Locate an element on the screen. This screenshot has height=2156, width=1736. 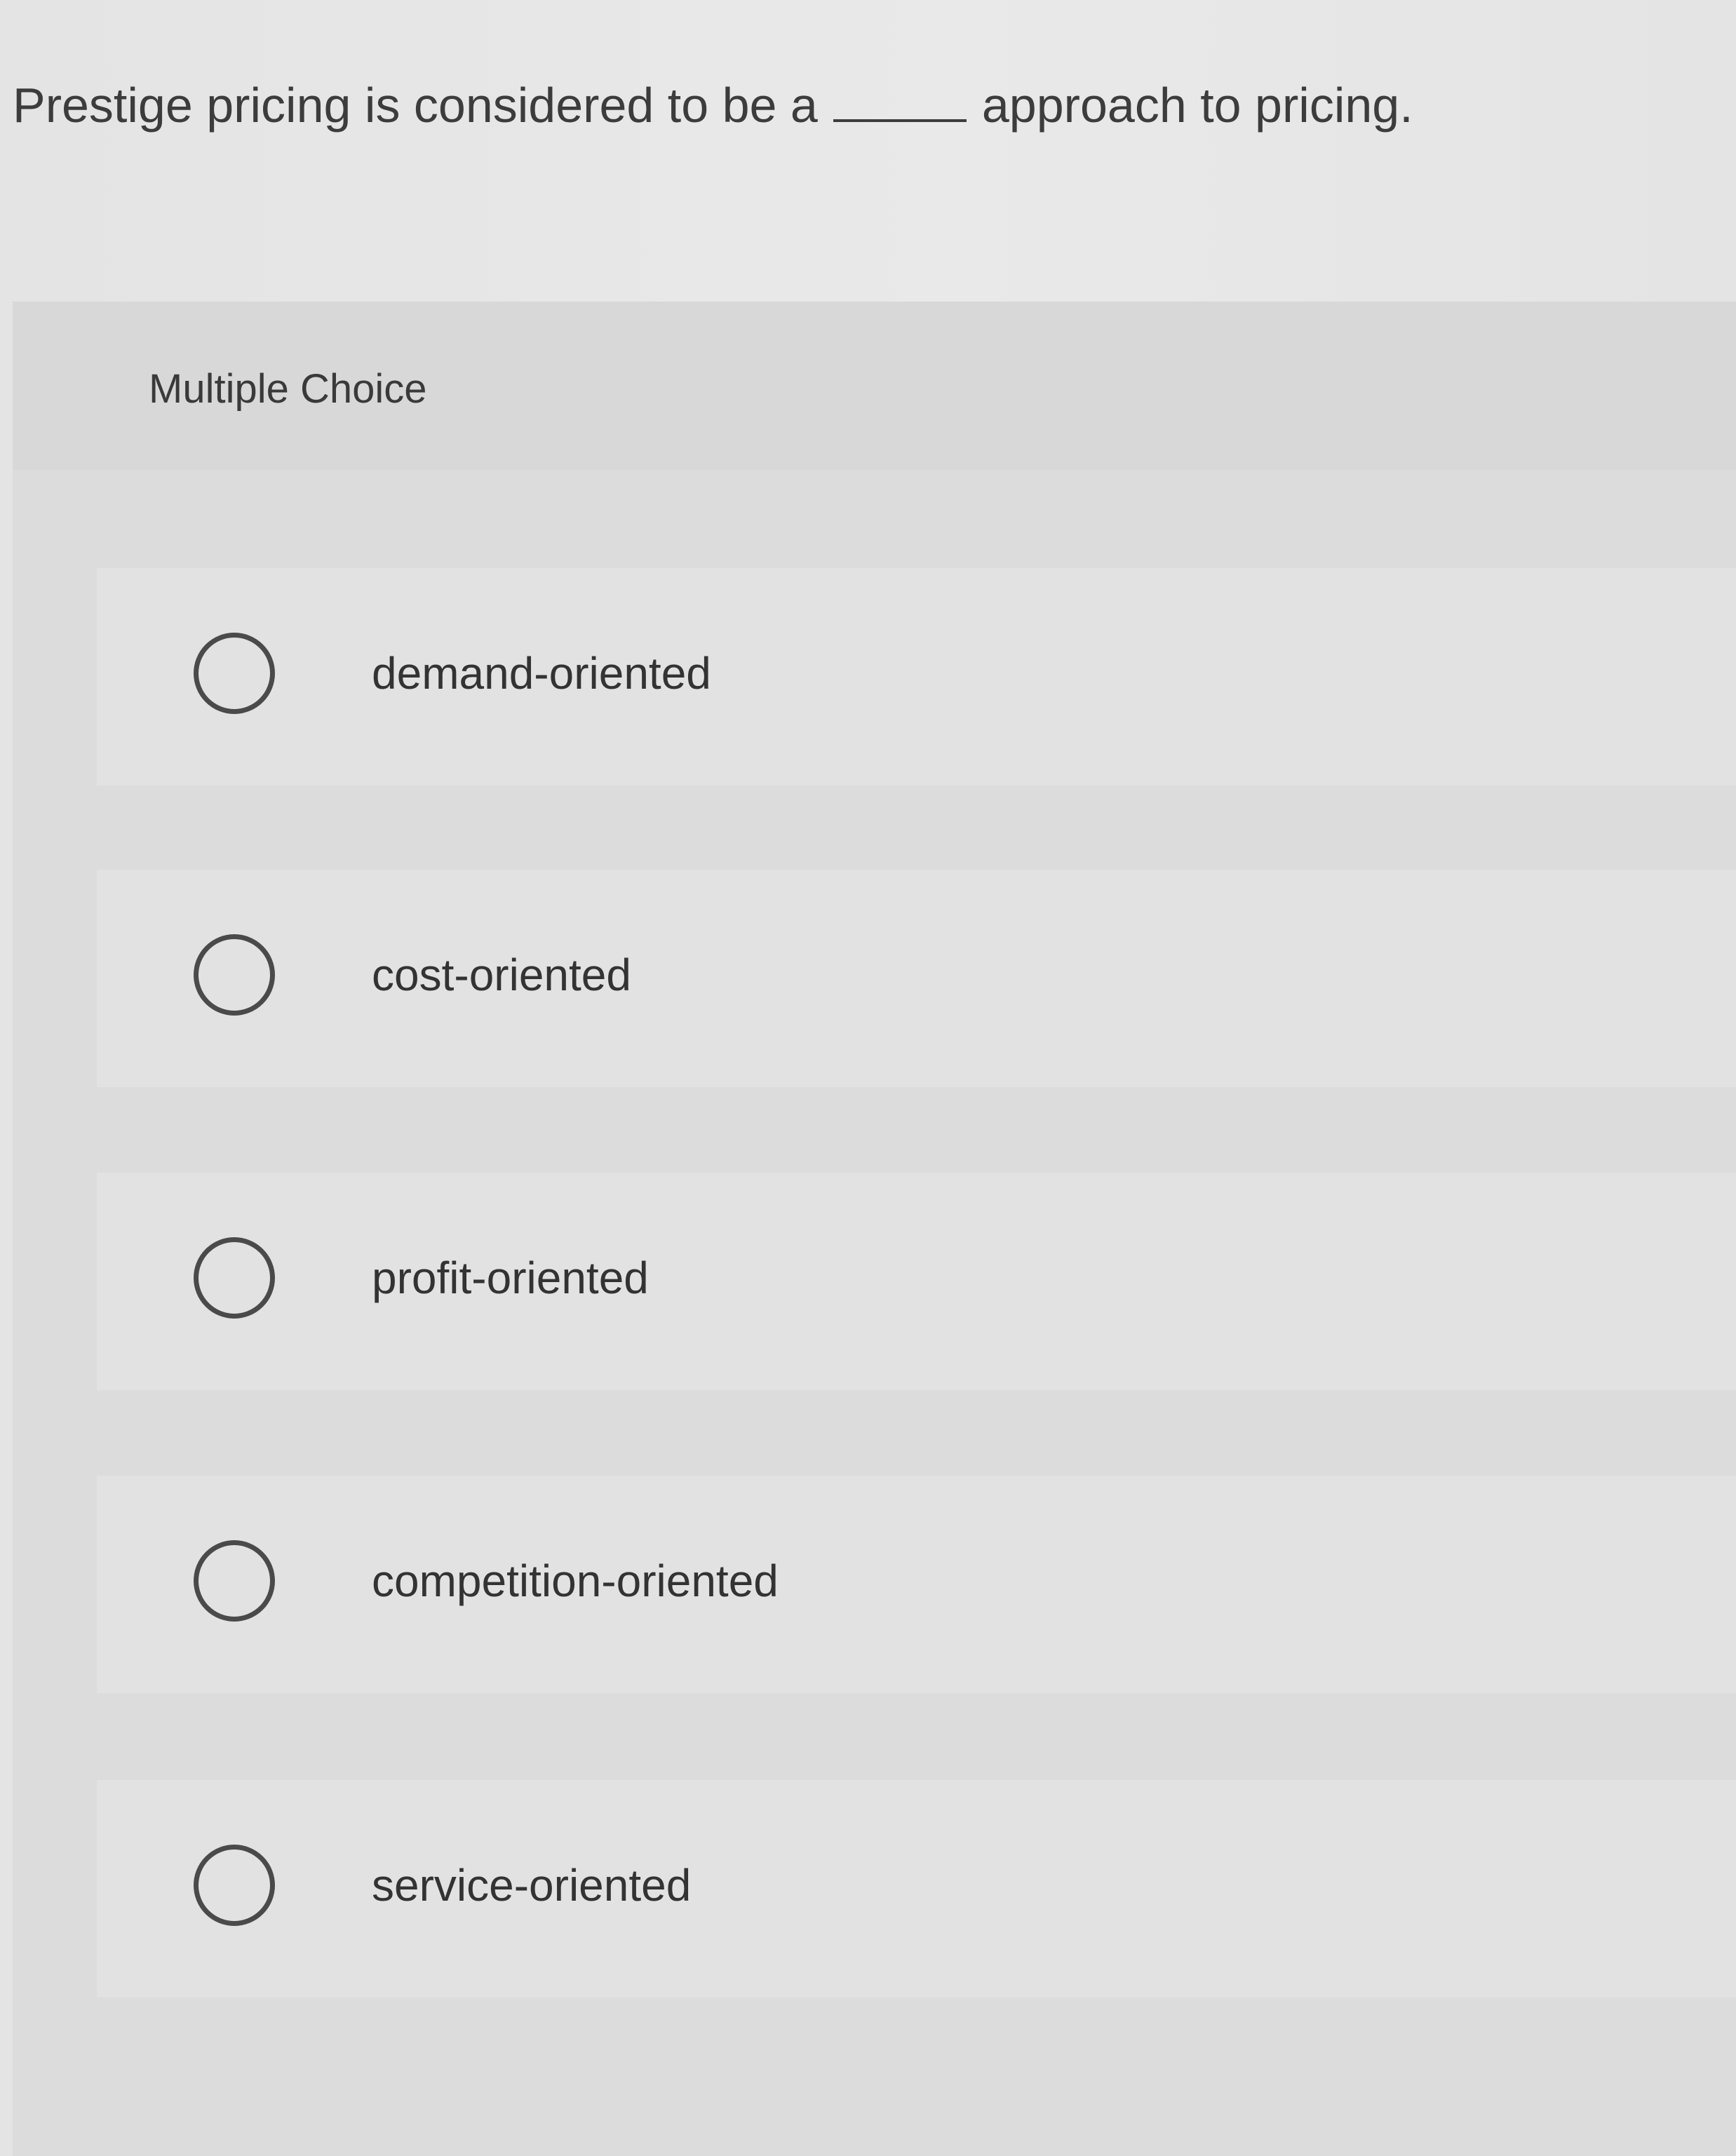
question-type-label: Multiple Choice is located at coordinates (288, 389).